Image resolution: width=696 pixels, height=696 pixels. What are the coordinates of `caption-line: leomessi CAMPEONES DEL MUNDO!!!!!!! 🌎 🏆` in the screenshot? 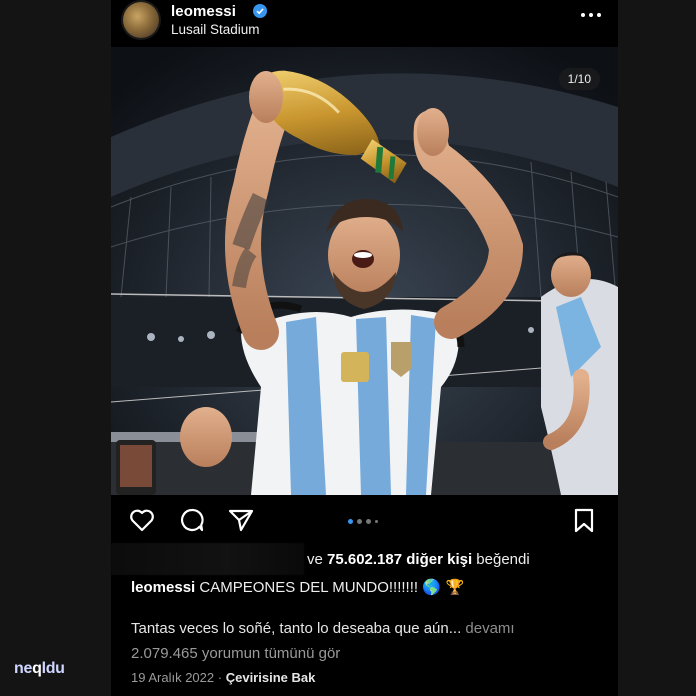 It's located at (297, 587).